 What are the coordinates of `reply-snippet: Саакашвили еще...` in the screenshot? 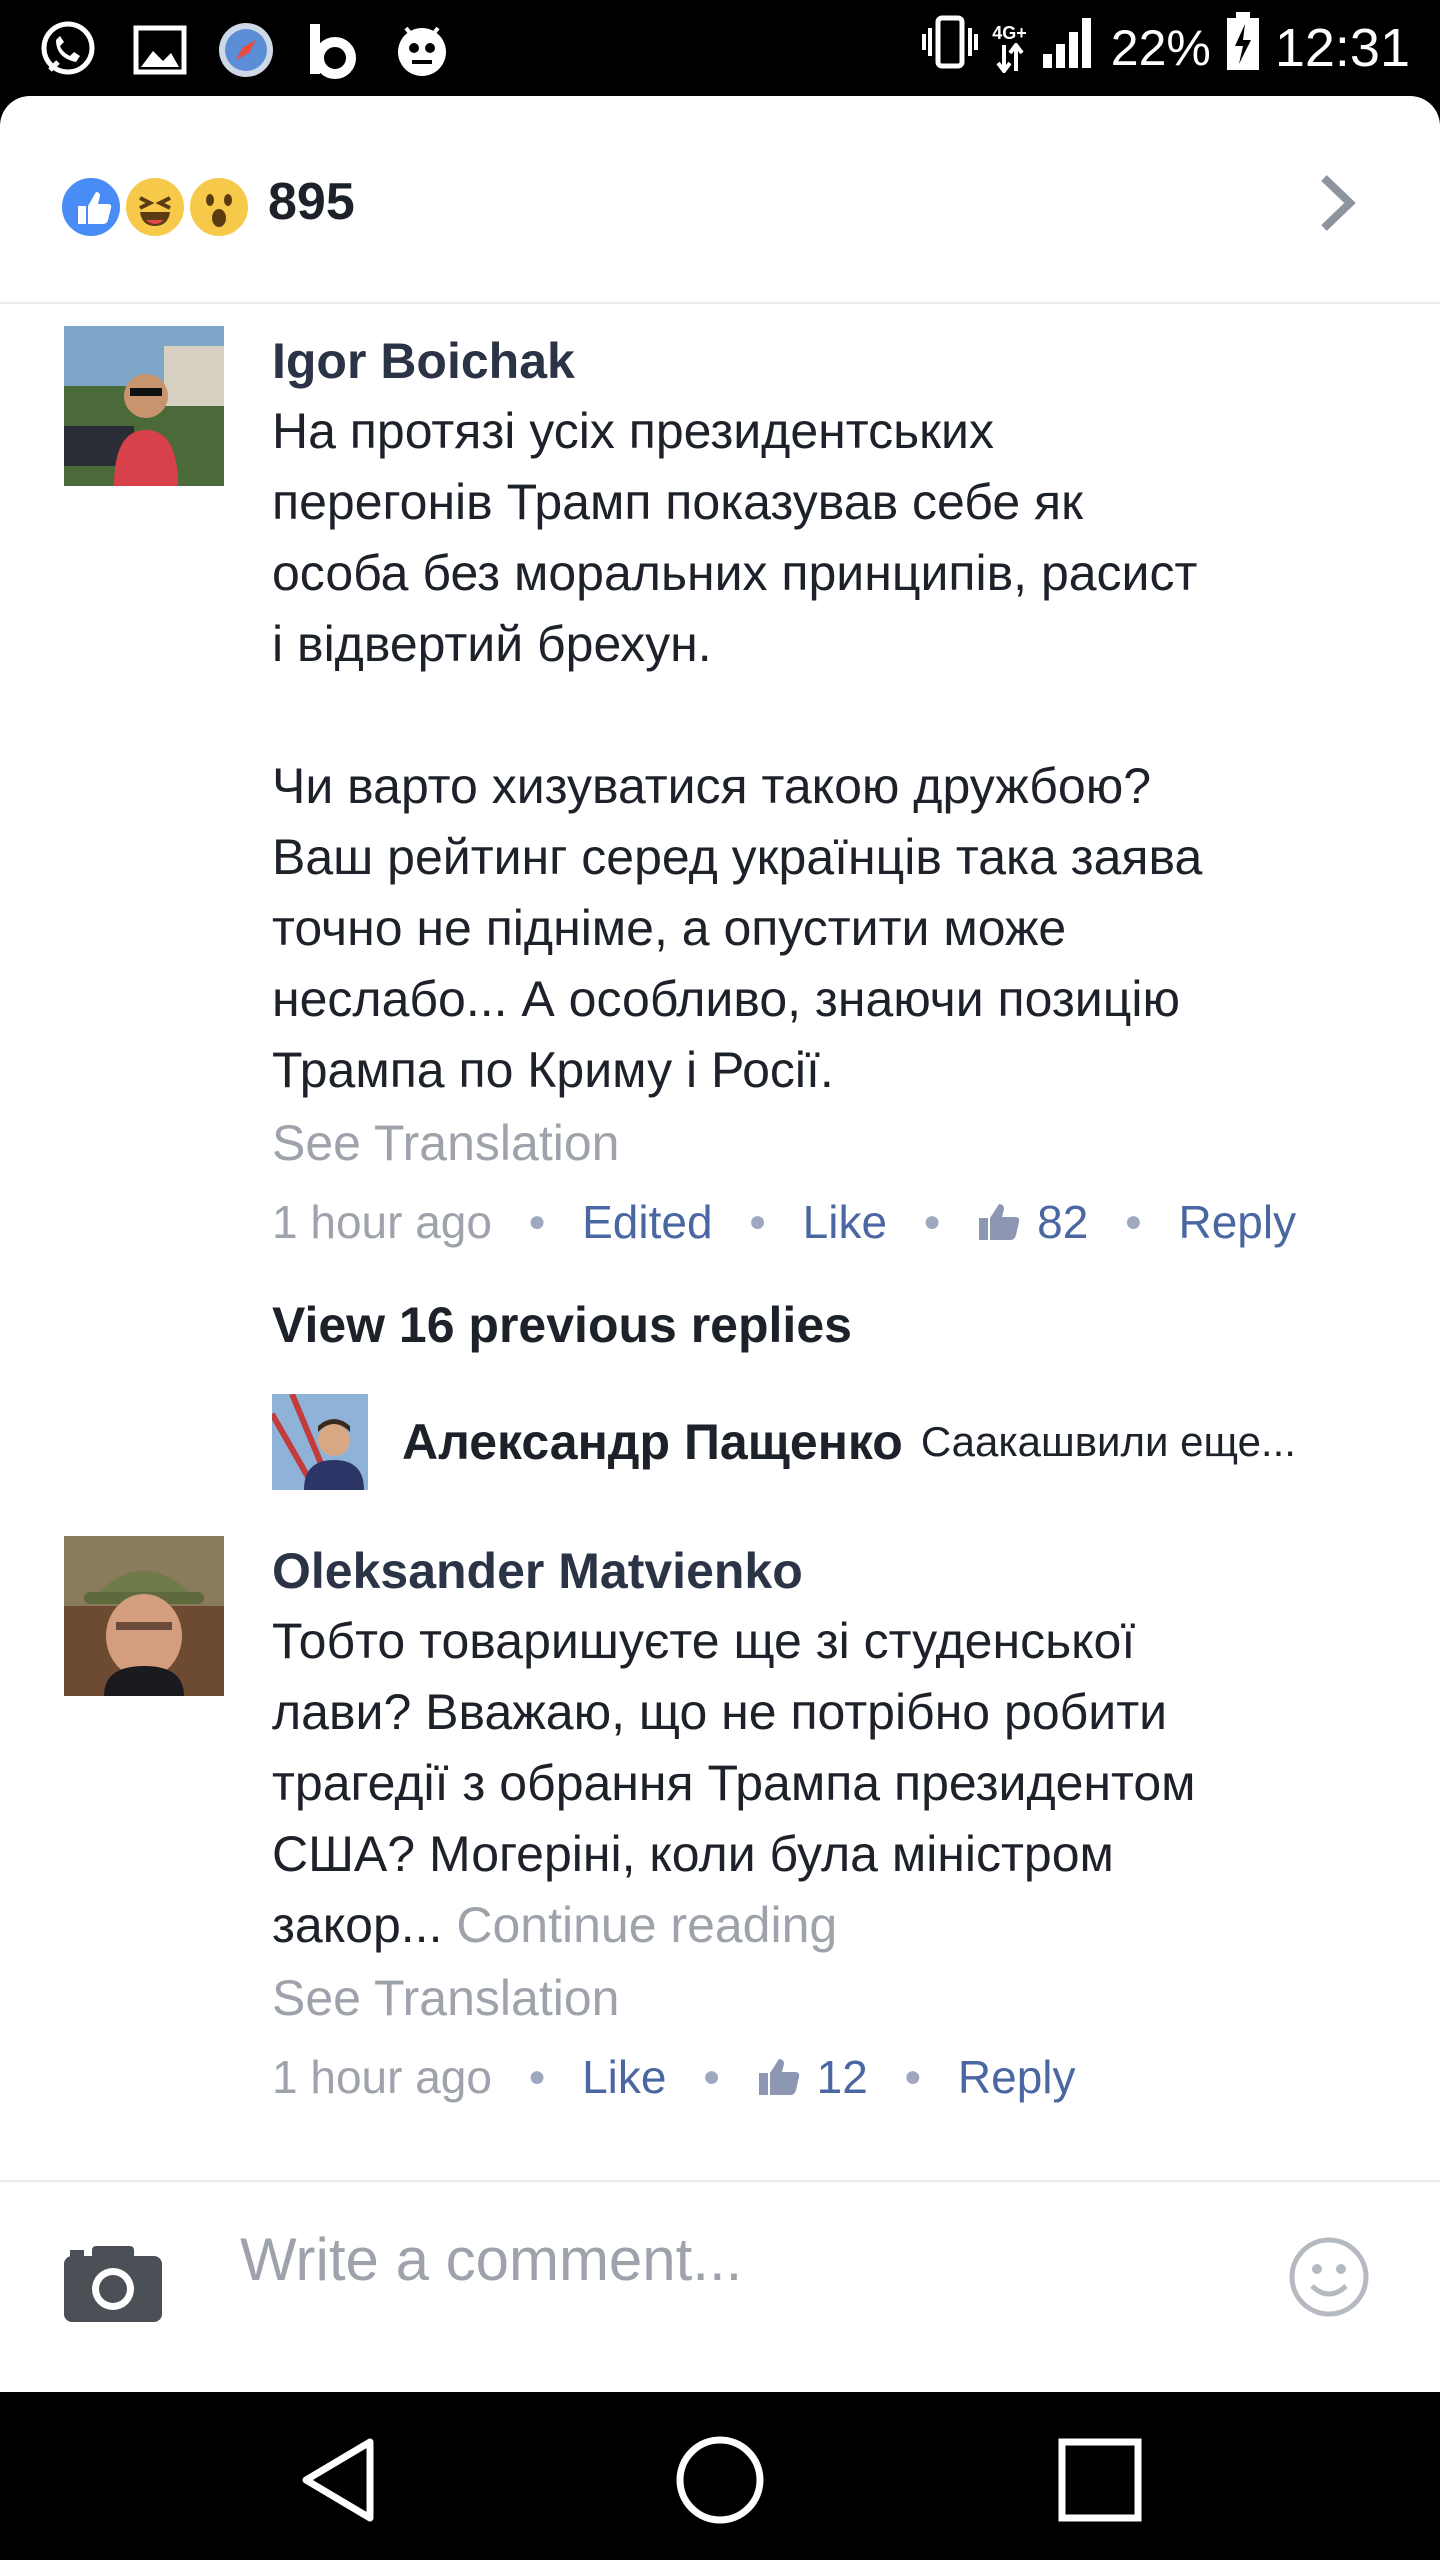 It's located at (1108, 1441).